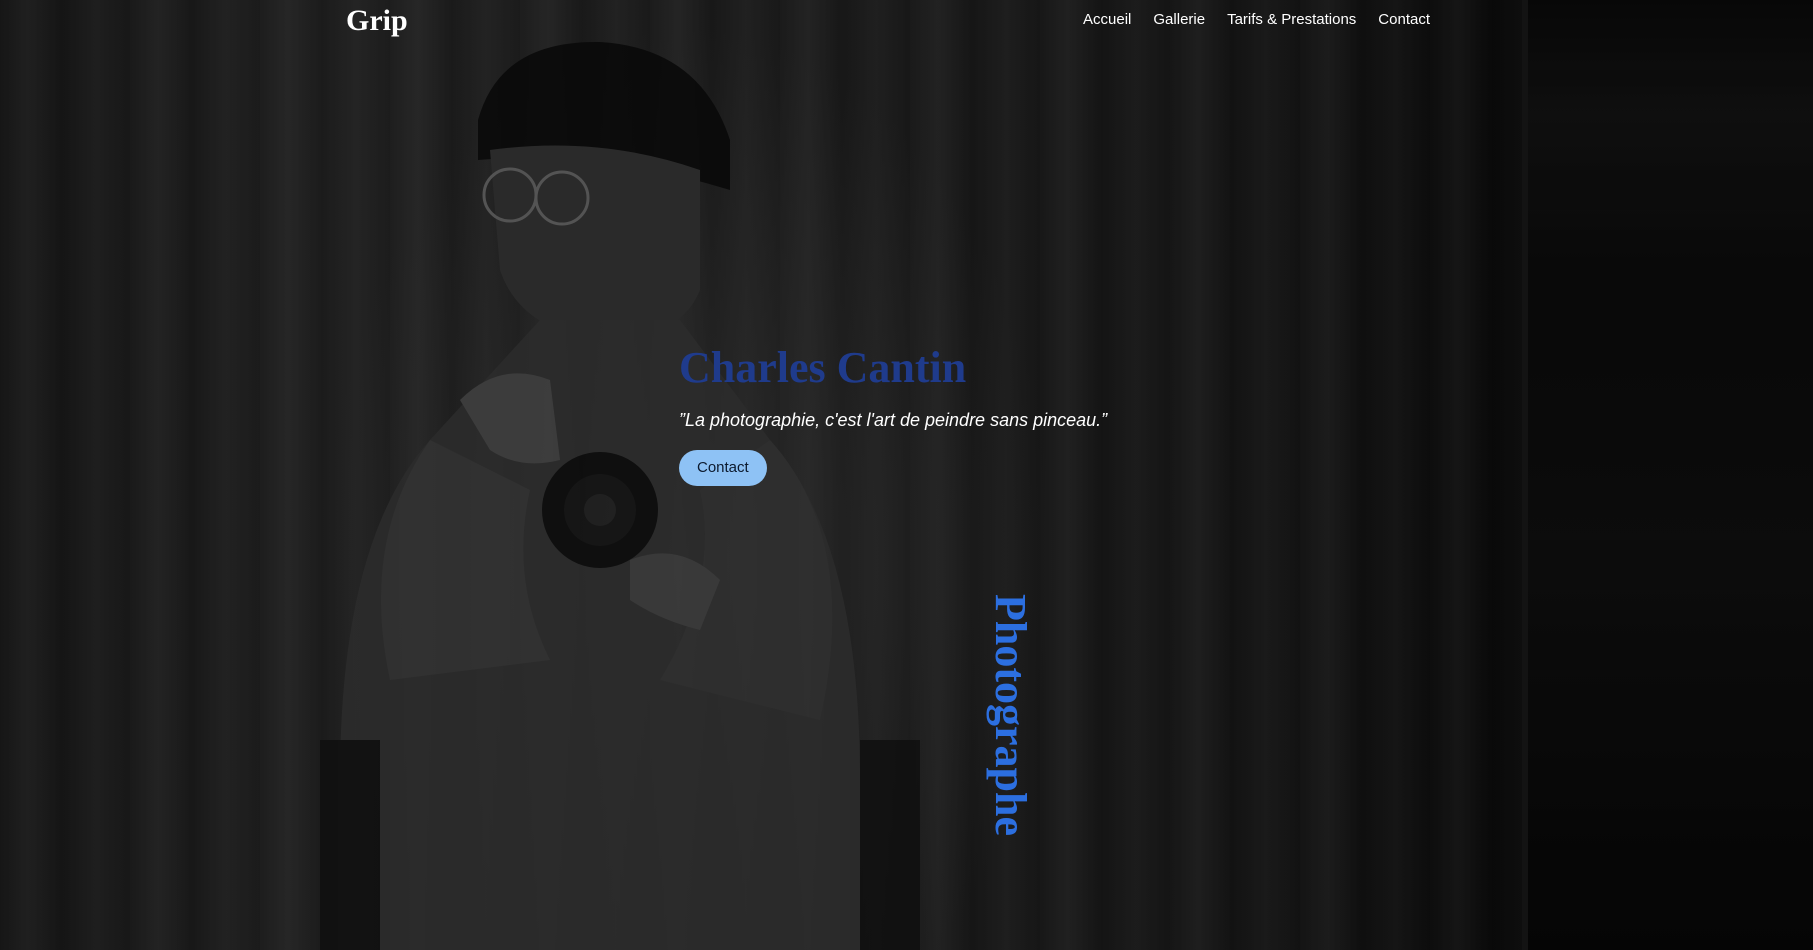  Describe the element at coordinates (1291, 20) in the screenshot. I see `nav-link-tarifs: Tarifs & Prestations` at that location.